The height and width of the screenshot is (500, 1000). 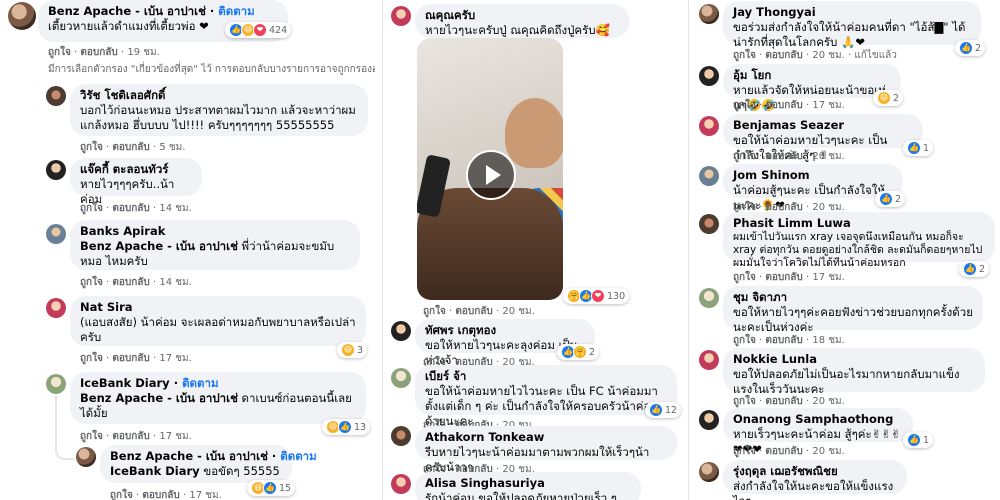 What do you see at coordinates (853, 297) in the screenshot?
I see `commenter-name: ชุม จิดาภา` at bounding box center [853, 297].